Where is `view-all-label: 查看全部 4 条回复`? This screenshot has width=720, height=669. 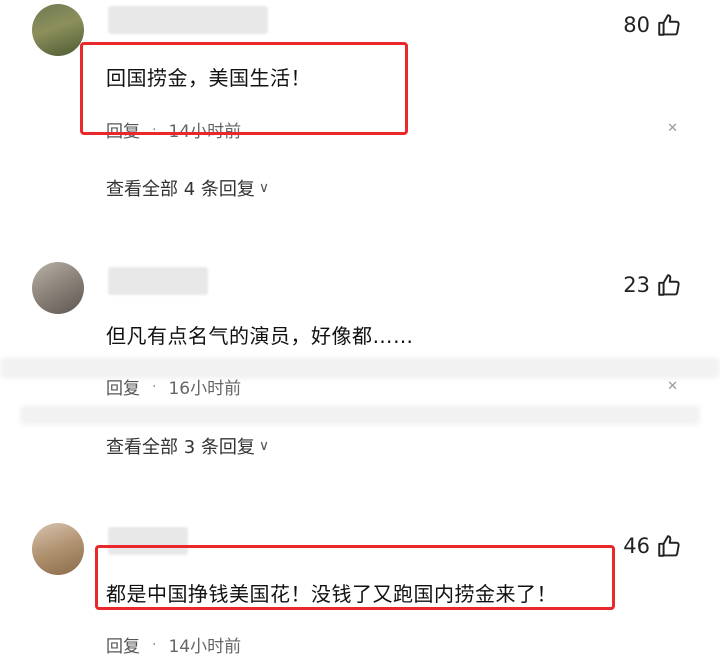 view-all-label: 查看全部 4 条回复 is located at coordinates (180, 189).